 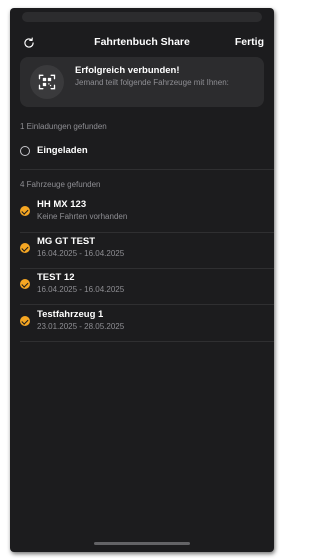 What do you see at coordinates (147, 214) in the screenshot?
I see `vehicle-row: HH MX 123 Keine Fahrten vorhanden` at bounding box center [147, 214].